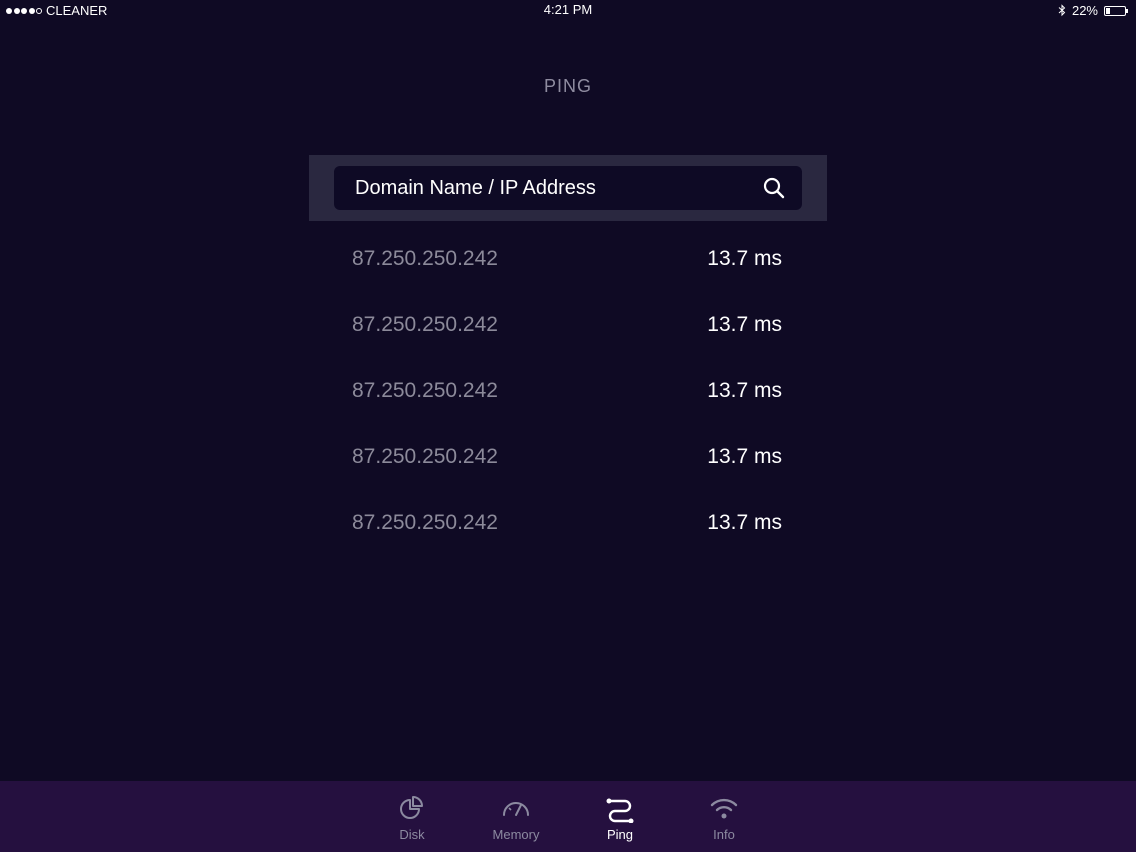  I want to click on battery-fill, so click(1108, 10).